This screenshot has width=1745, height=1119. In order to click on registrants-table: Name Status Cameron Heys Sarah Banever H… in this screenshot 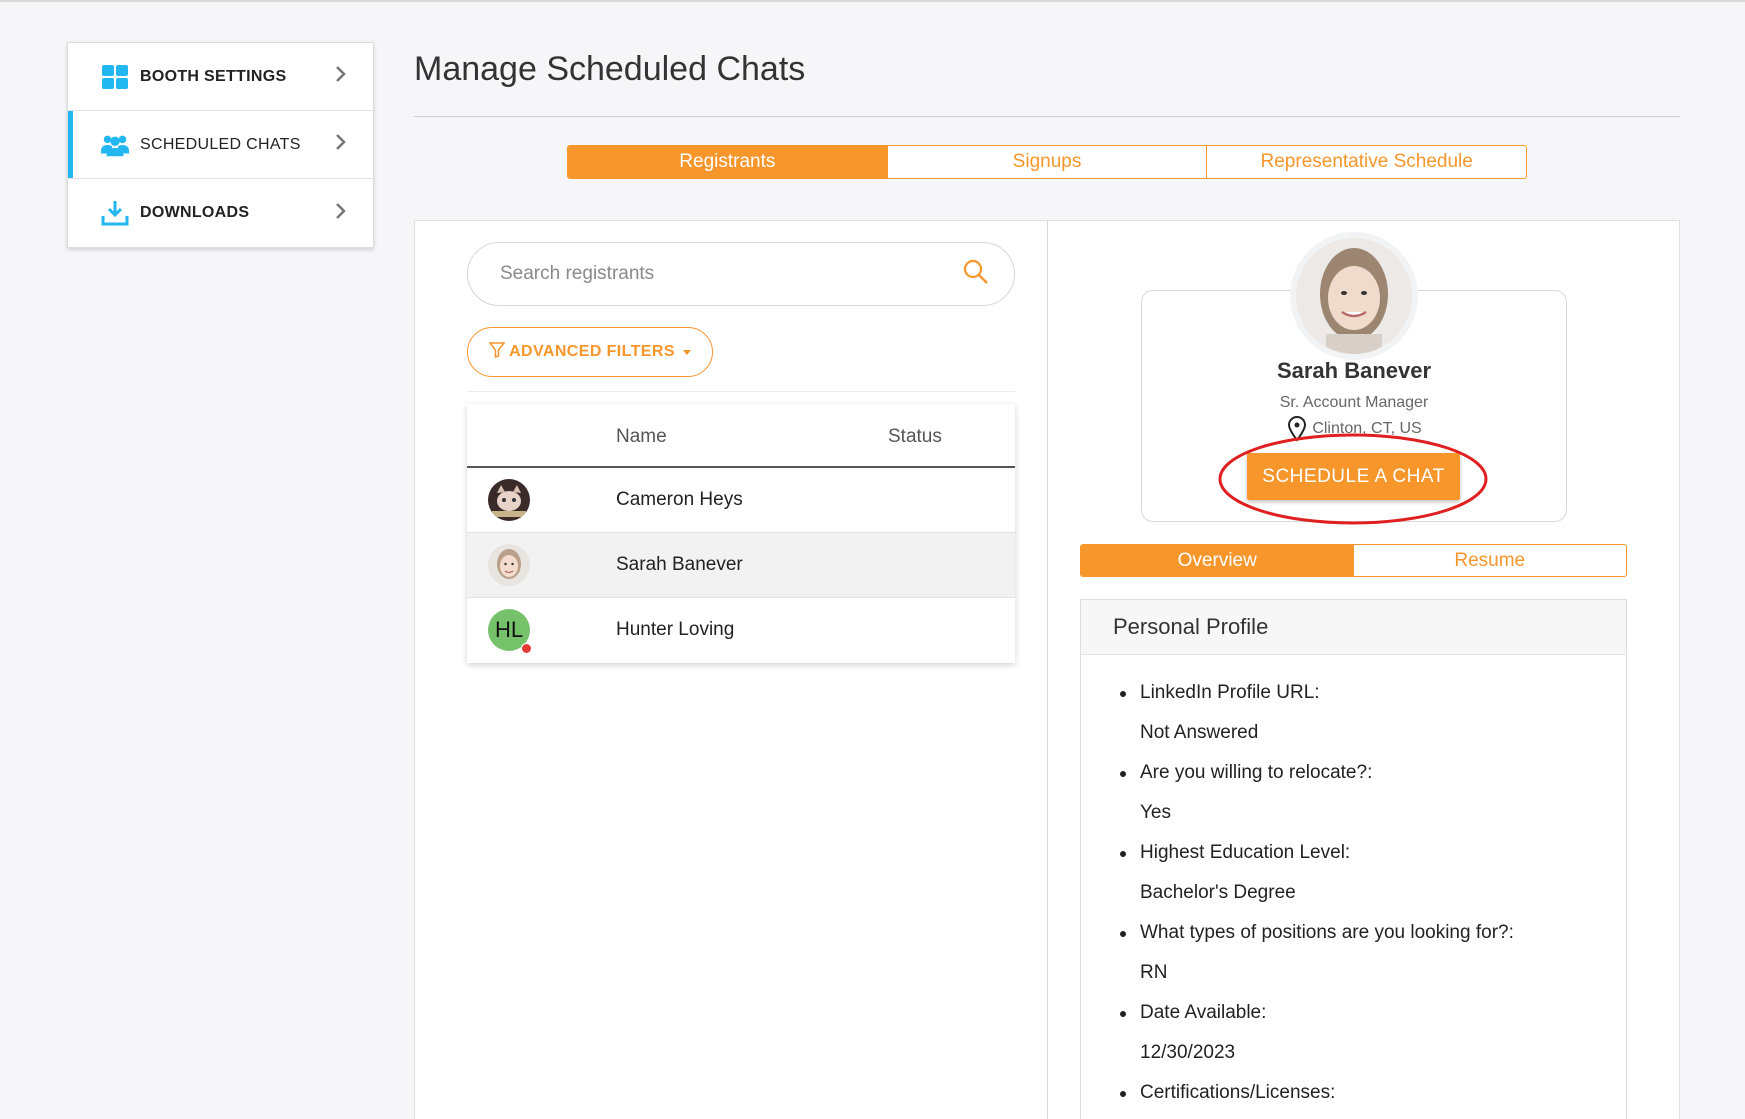, I will do `click(741, 533)`.